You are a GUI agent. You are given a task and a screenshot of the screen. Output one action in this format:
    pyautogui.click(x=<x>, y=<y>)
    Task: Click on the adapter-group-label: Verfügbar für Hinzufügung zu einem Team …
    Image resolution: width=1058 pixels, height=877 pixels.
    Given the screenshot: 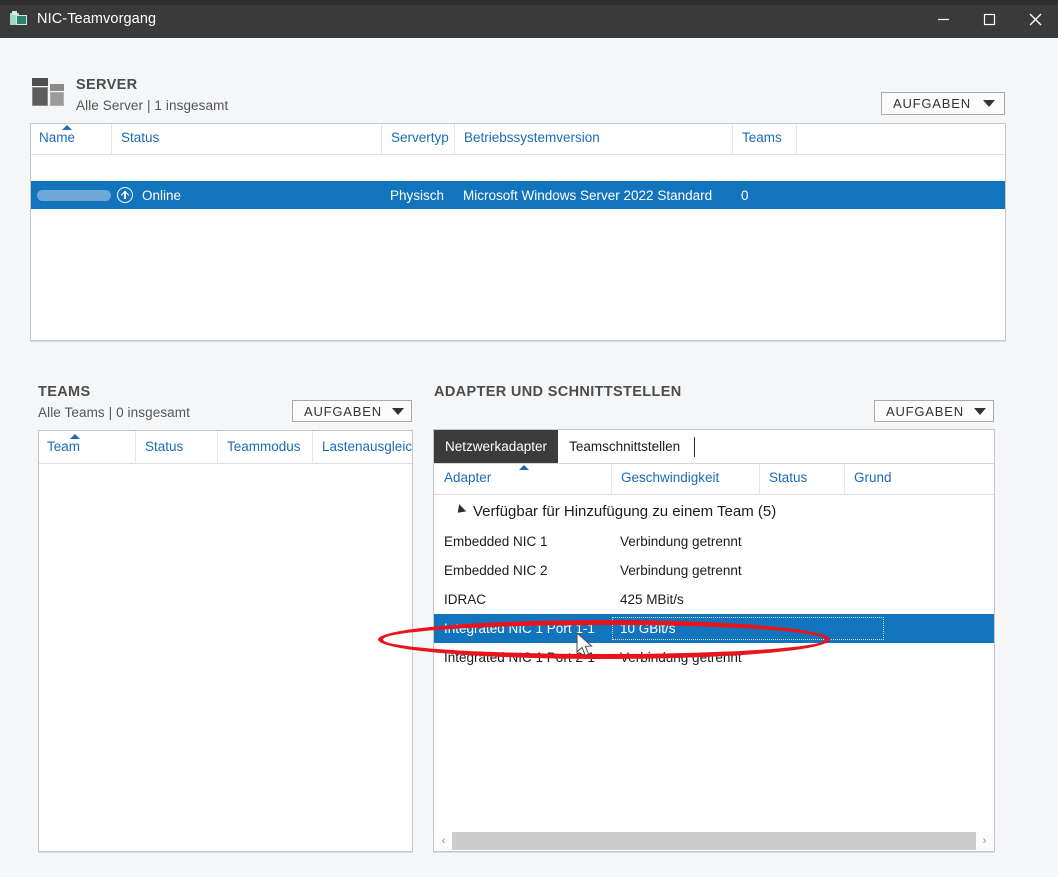 What is the action you would take?
    pyautogui.click(x=625, y=511)
    